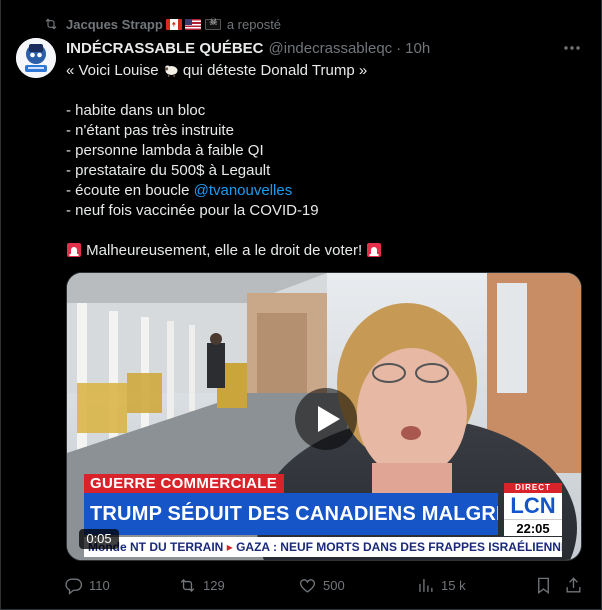 The height and width of the screenshot is (610, 602). I want to click on tweet-line-3: - n'étant pas très instruite, so click(150, 130).